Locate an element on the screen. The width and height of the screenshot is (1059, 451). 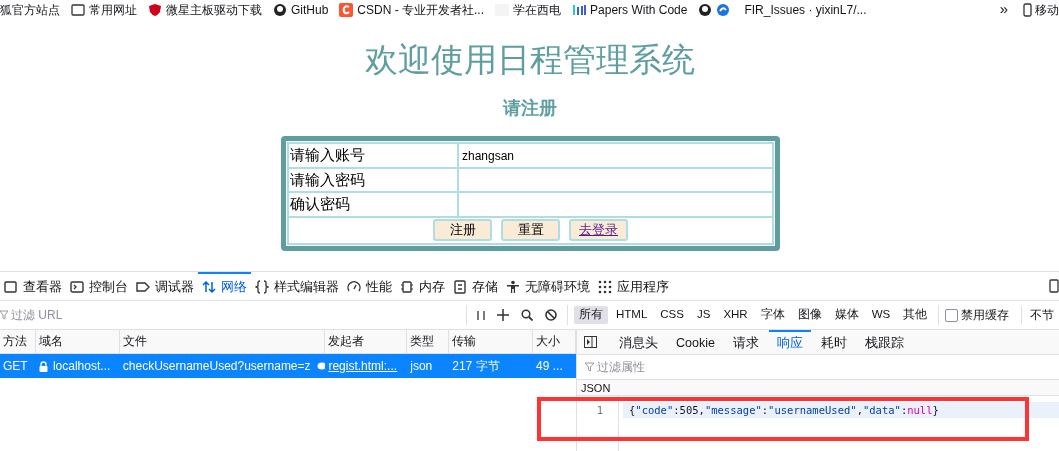
line-number: 1 is located at coordinates (599, 410).